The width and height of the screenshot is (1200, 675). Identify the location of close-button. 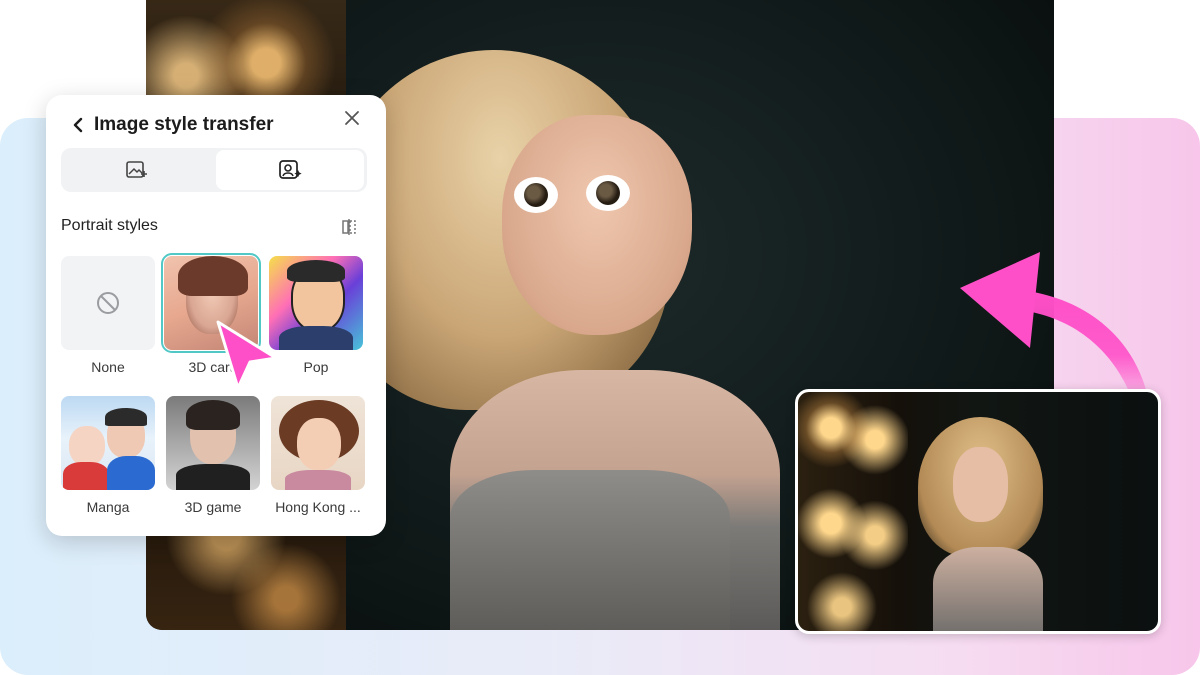
(352, 118).